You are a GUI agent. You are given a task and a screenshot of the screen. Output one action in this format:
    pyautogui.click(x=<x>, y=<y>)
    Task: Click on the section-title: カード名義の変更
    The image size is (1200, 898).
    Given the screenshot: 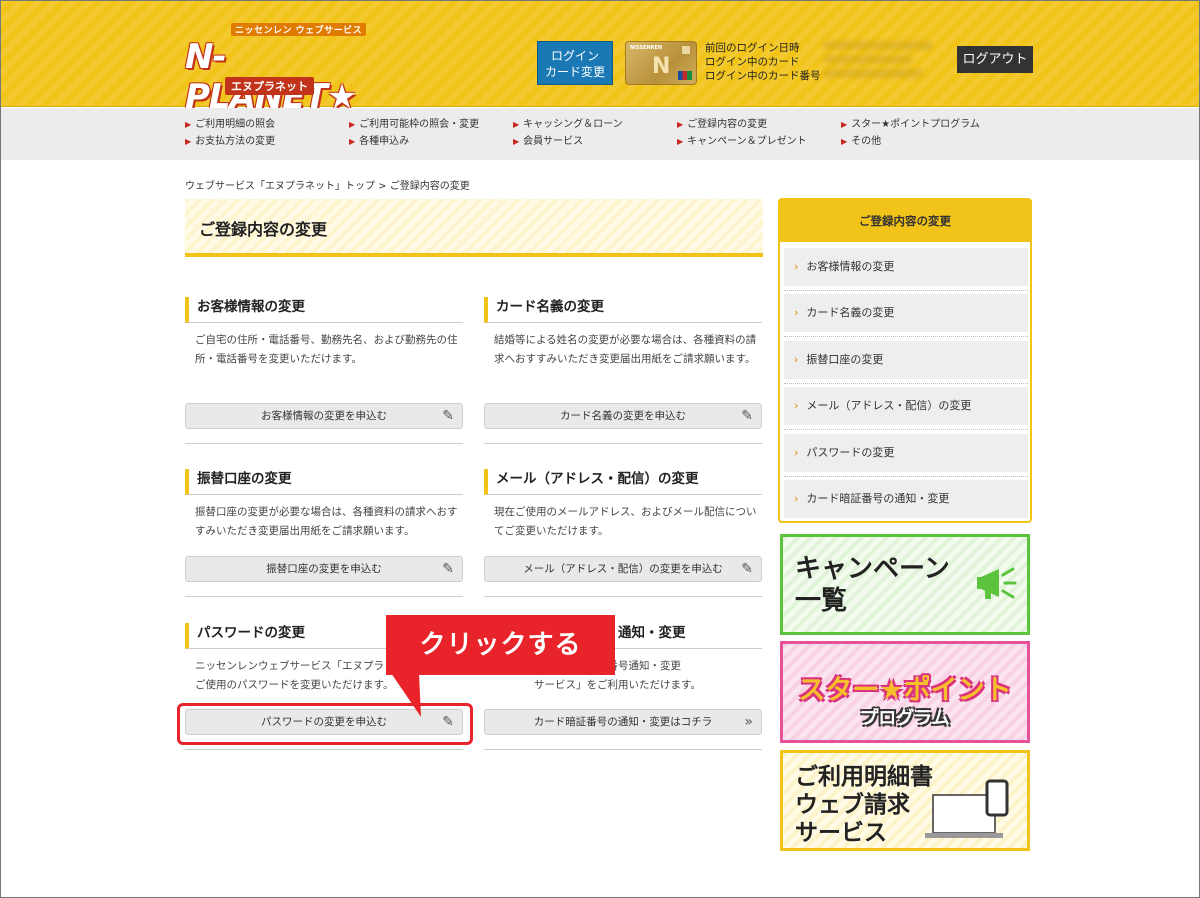 What is the action you would take?
    pyautogui.click(x=623, y=310)
    